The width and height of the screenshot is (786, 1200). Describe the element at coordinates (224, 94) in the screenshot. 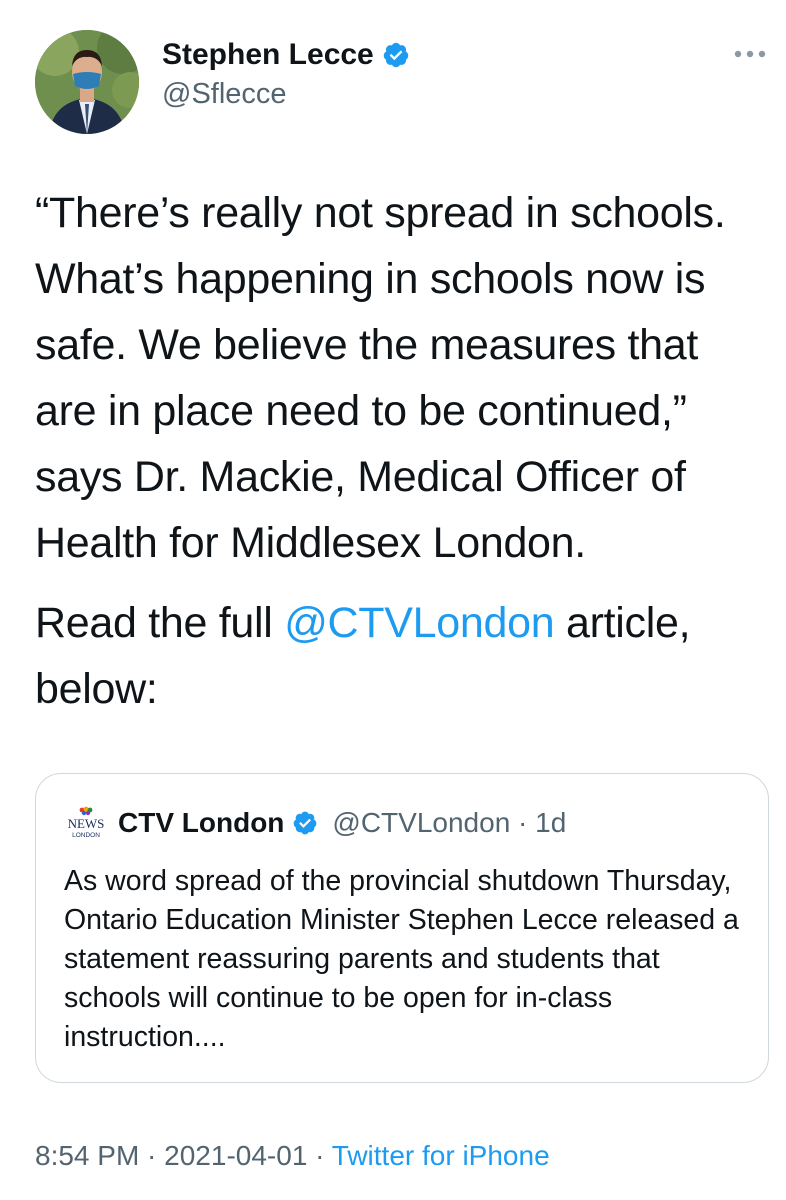

I see `author-handle: @Sflecce` at that location.